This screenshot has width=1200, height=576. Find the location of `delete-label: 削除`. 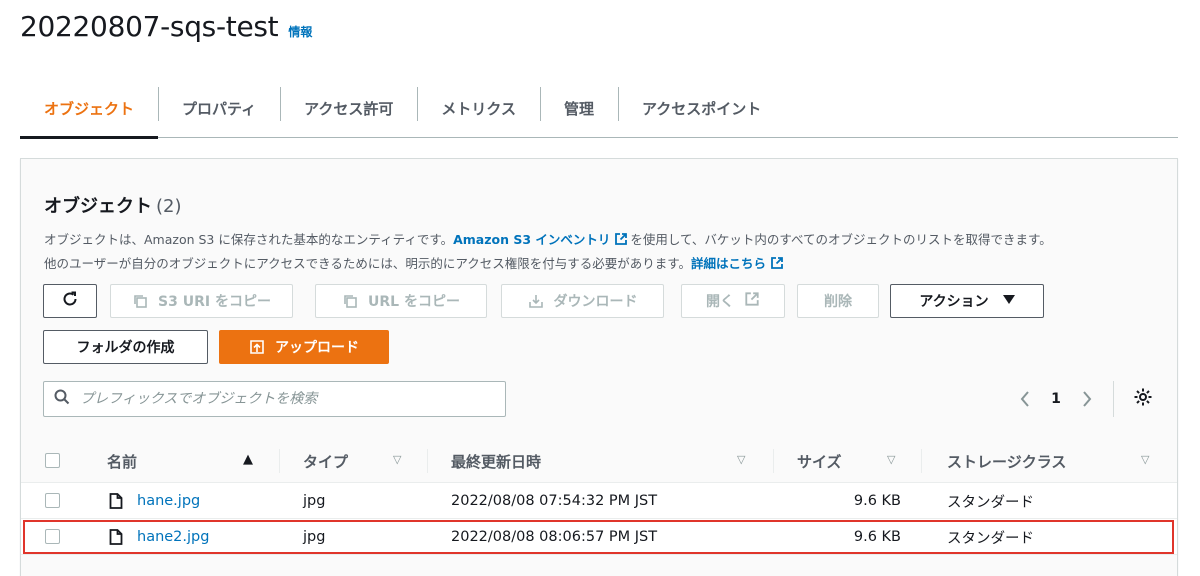

delete-label: 削除 is located at coordinates (838, 302).